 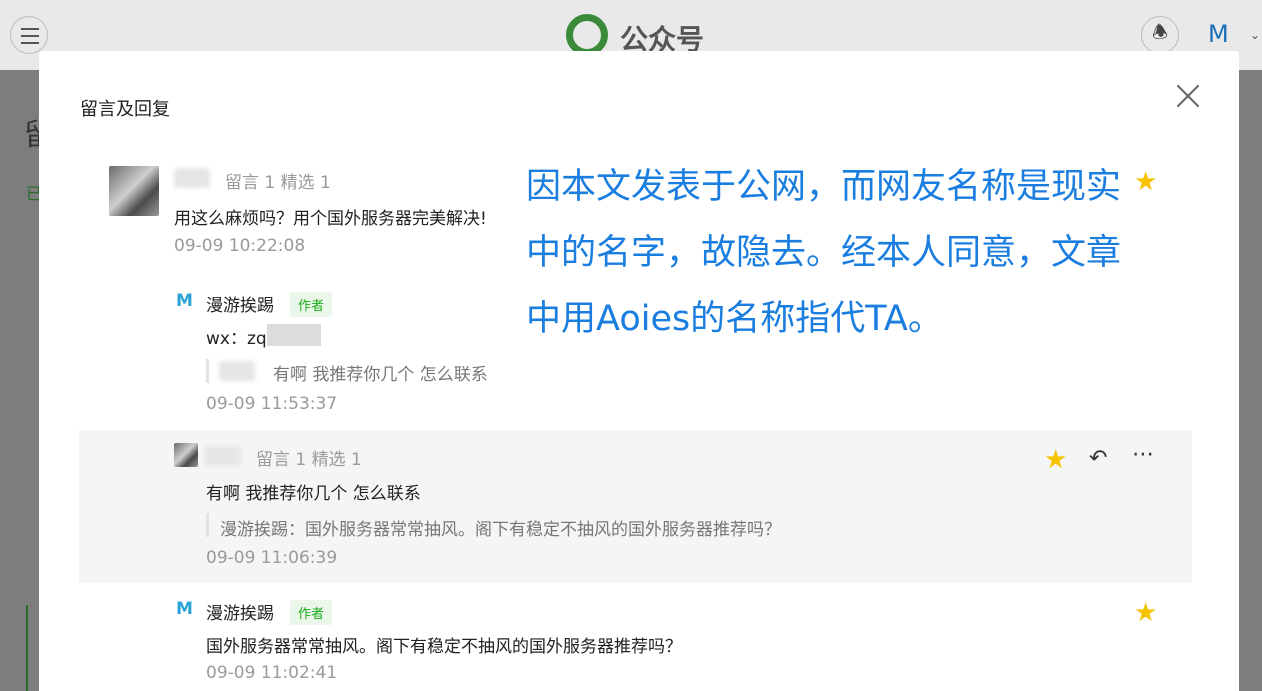 I want to click on bell-icon: 🕭, so click(x=1160, y=35).